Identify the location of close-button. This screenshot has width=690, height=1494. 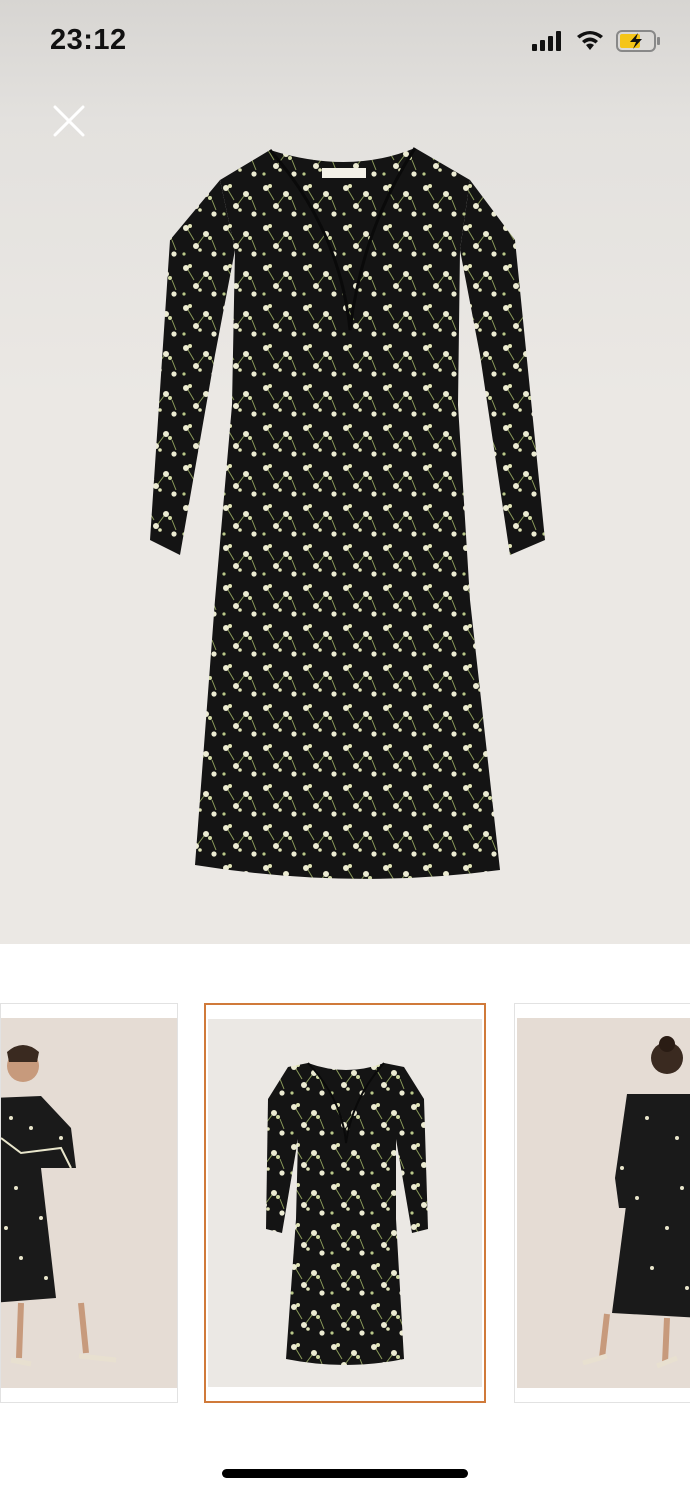
(69, 121).